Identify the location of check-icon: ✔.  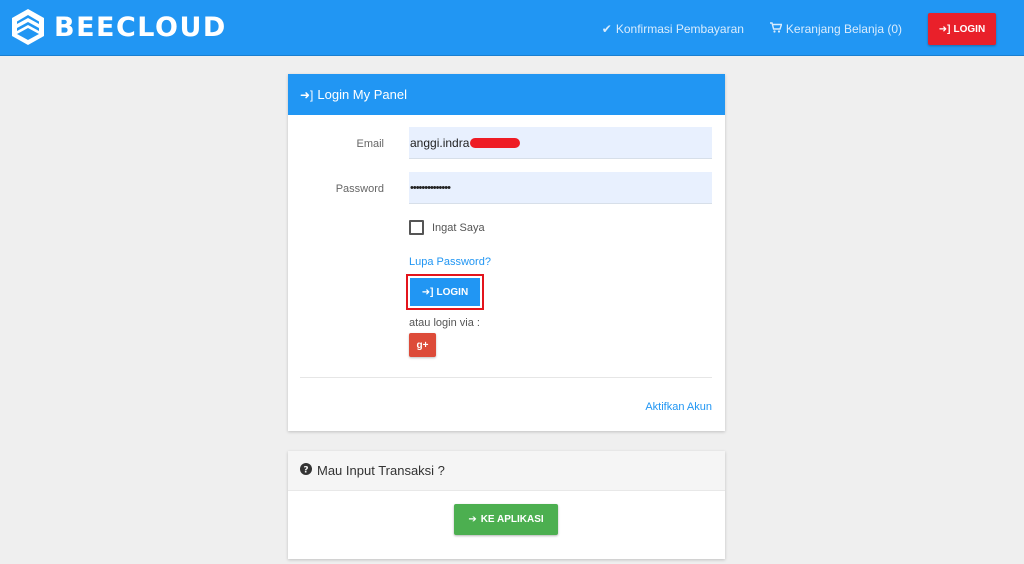
(606, 29).